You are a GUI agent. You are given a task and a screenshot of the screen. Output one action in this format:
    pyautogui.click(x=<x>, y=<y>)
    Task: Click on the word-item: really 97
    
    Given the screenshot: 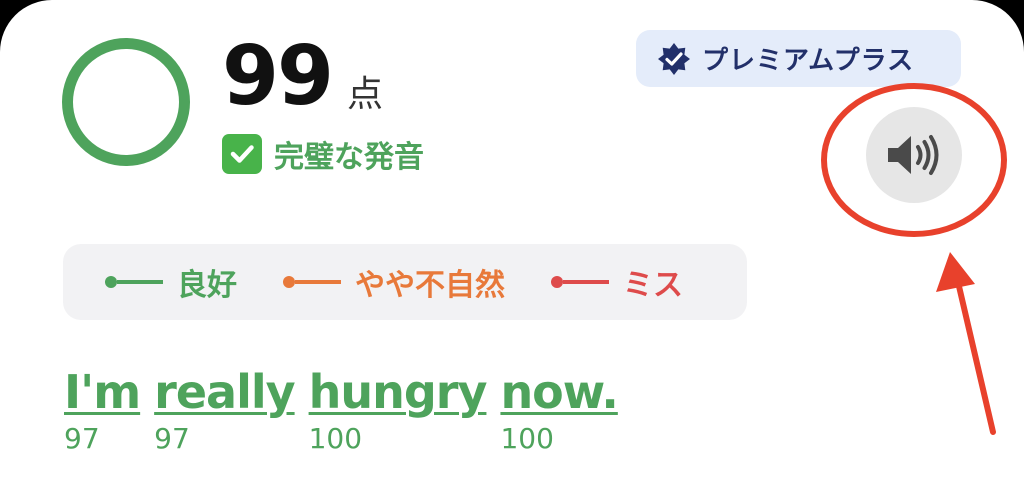 What is the action you would take?
    pyautogui.click(x=224, y=412)
    